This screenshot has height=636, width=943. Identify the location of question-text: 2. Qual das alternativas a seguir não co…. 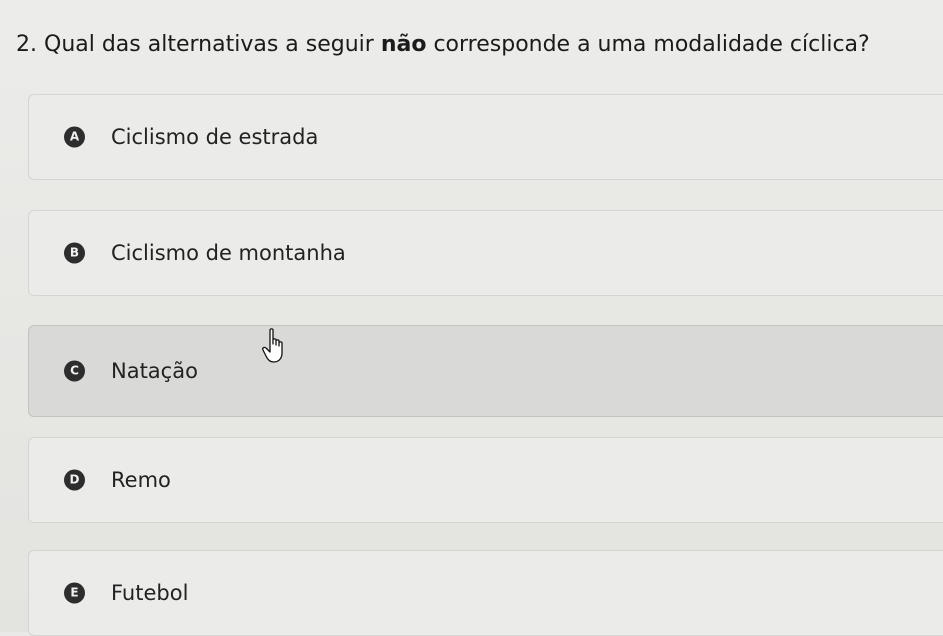
(478, 45).